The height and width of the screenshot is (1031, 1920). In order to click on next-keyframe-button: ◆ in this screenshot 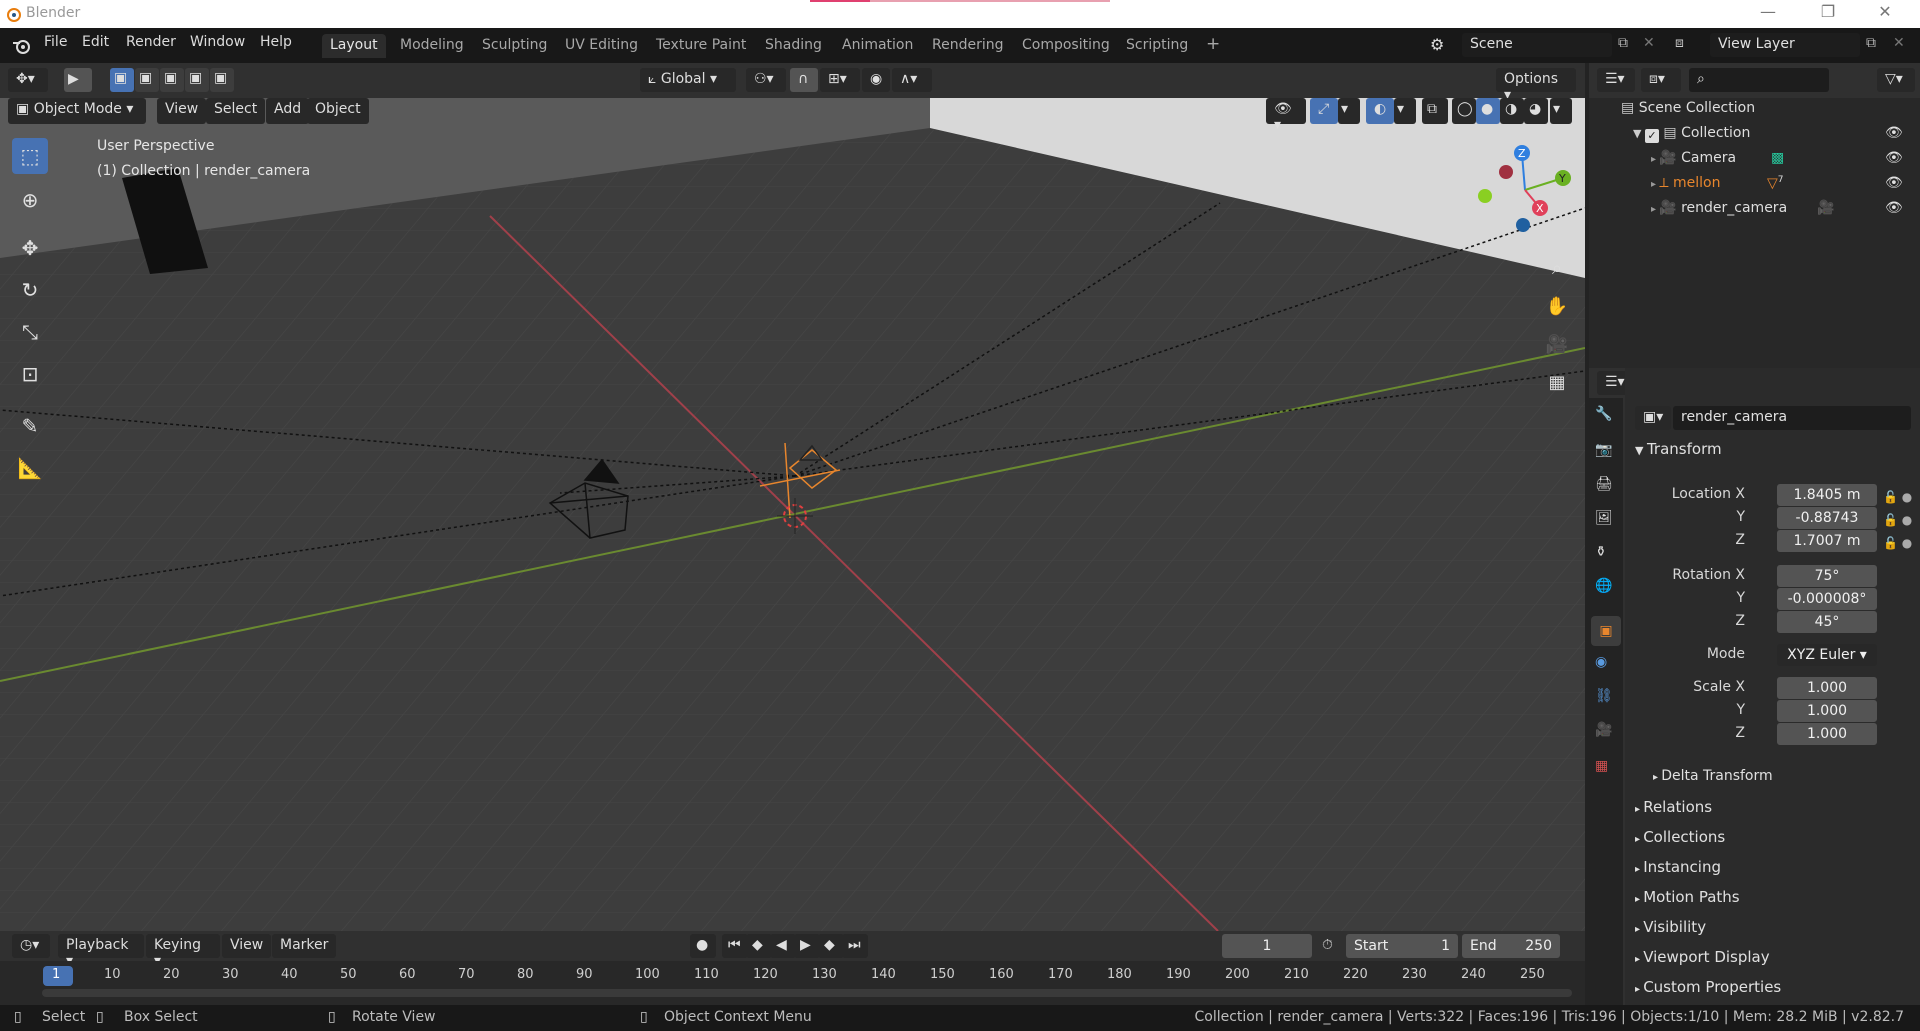, I will do `click(831, 946)`.